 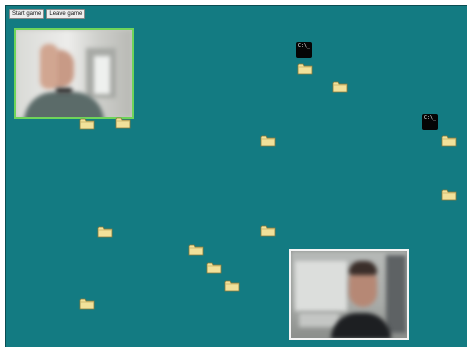 I want to click on participant-video-remote, so click(x=349, y=294).